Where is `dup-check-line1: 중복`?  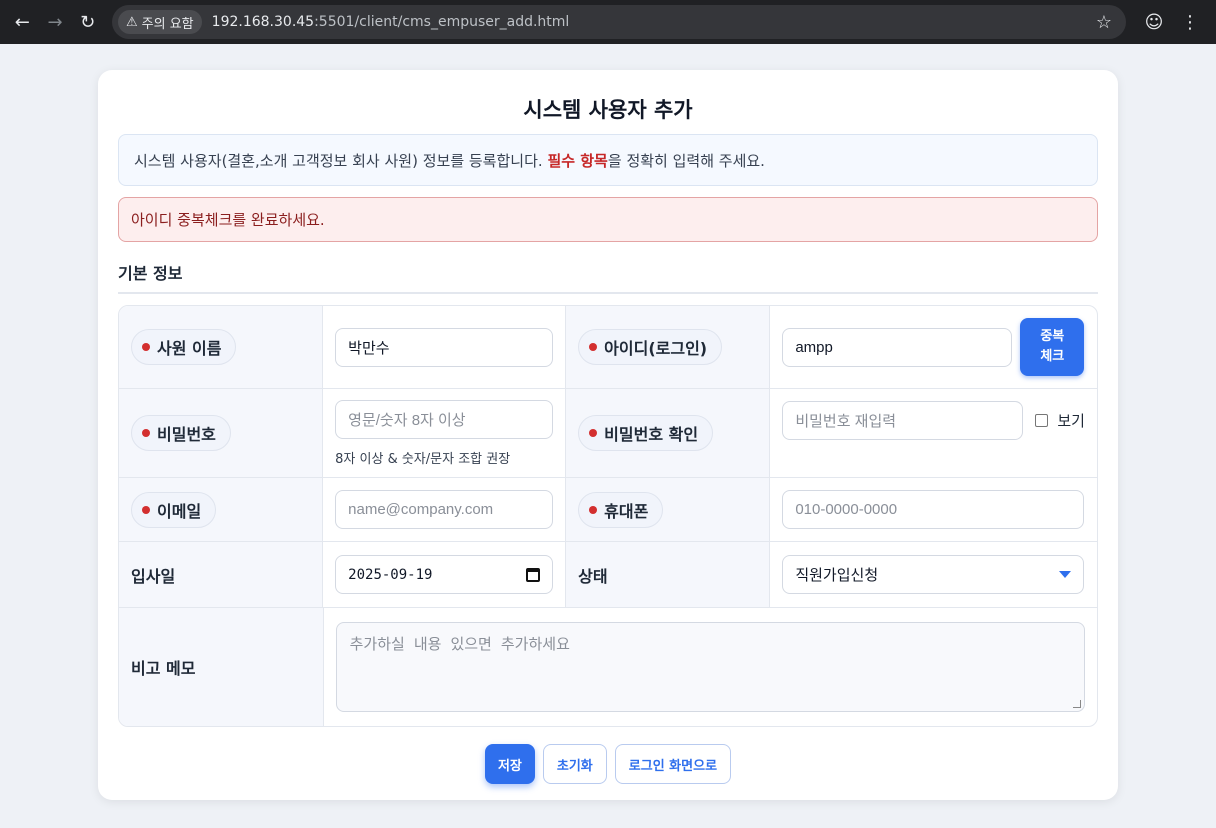 dup-check-line1: 중복 is located at coordinates (1052, 336).